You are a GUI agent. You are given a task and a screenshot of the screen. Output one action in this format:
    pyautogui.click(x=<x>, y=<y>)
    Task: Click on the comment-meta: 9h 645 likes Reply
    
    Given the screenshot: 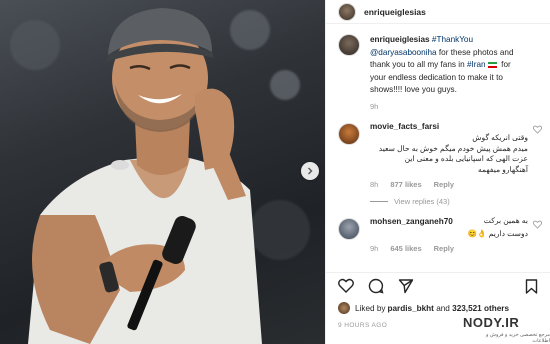 What is the action you would take?
    pyautogui.click(x=449, y=248)
    